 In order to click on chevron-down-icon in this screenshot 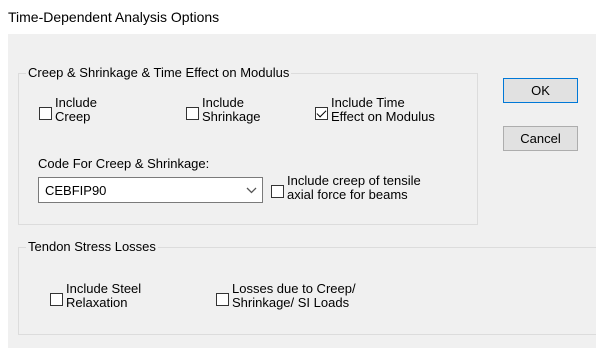, I will do `click(251, 190)`.